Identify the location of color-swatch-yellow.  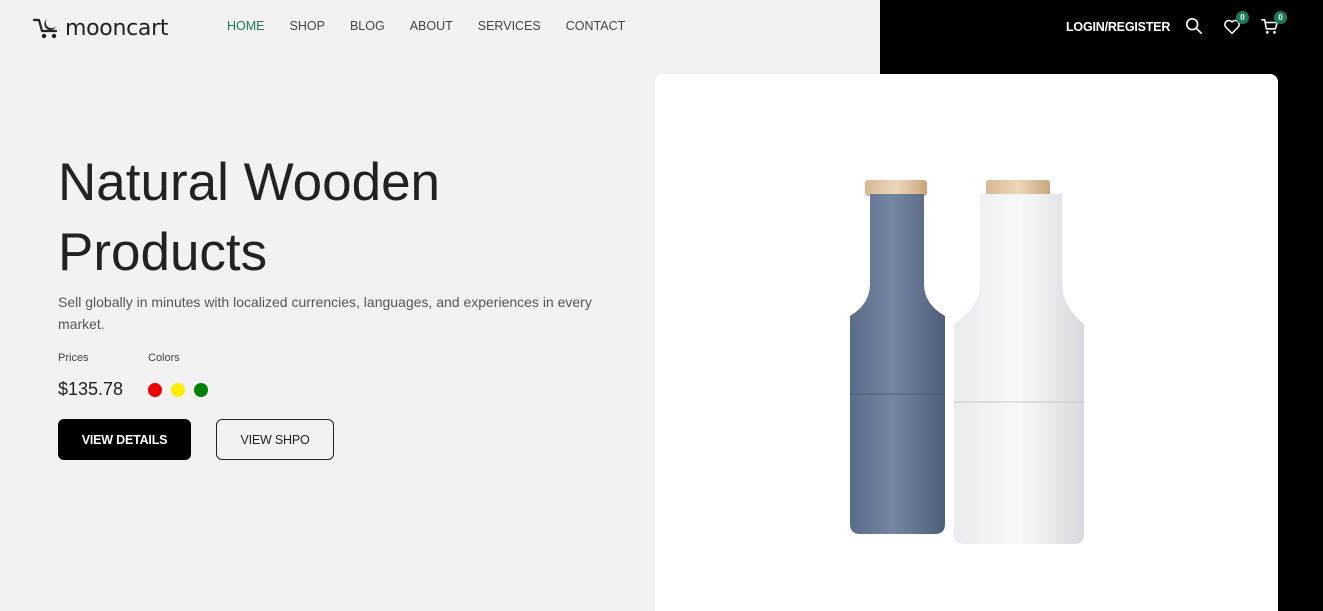
(178, 390).